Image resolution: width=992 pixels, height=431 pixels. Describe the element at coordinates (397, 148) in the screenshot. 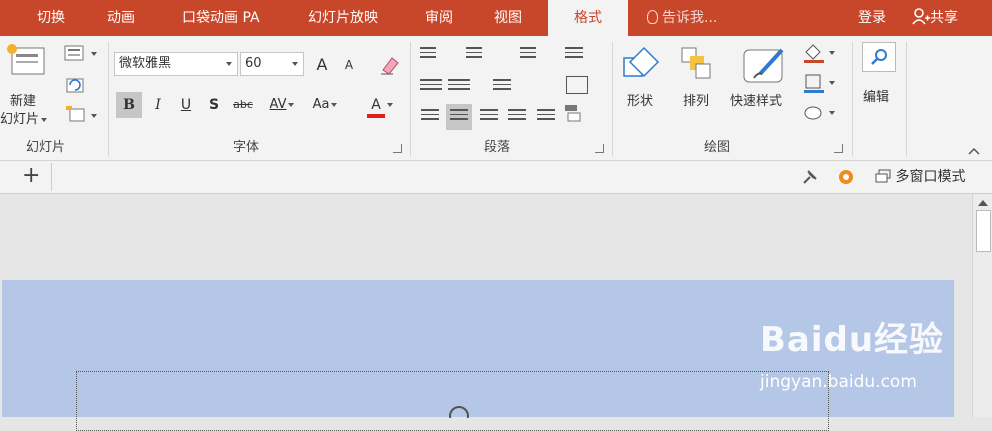

I see `font-dialog-launcher` at that location.